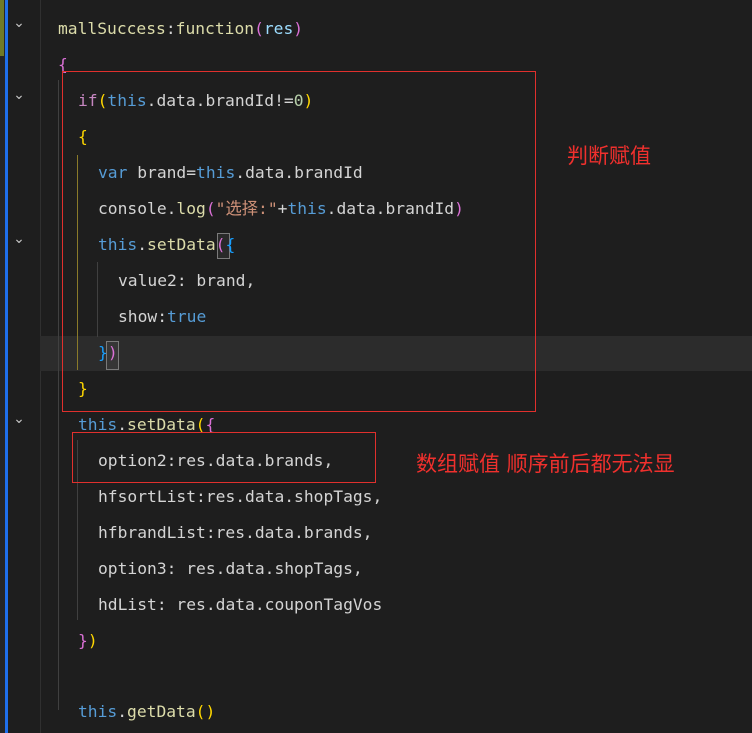  I want to click on annotation-array-assign: 数组赋值 顺序前后都无法显, so click(545, 464).